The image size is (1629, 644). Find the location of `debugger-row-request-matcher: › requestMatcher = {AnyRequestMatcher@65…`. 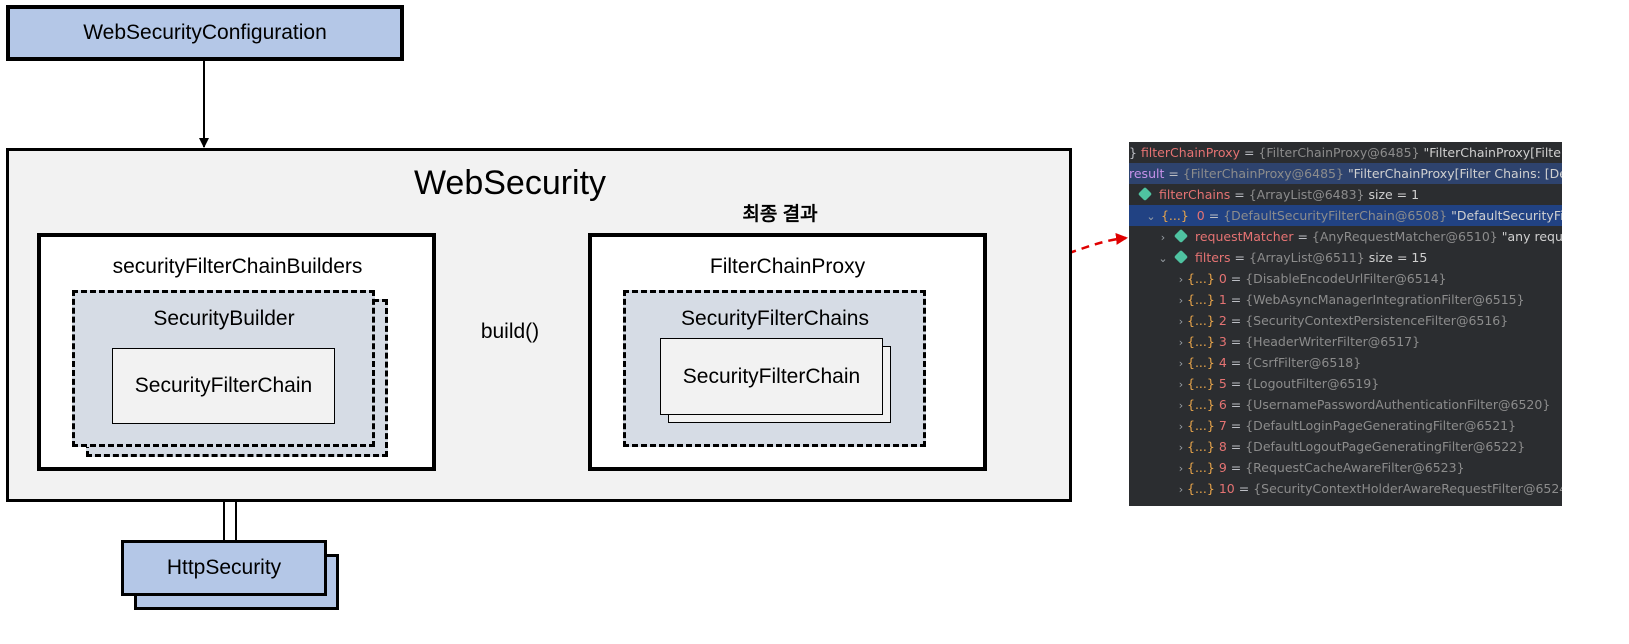

debugger-row-request-matcher: › requestMatcher = {AnyRequestMatcher@65… is located at coordinates (1345, 236).